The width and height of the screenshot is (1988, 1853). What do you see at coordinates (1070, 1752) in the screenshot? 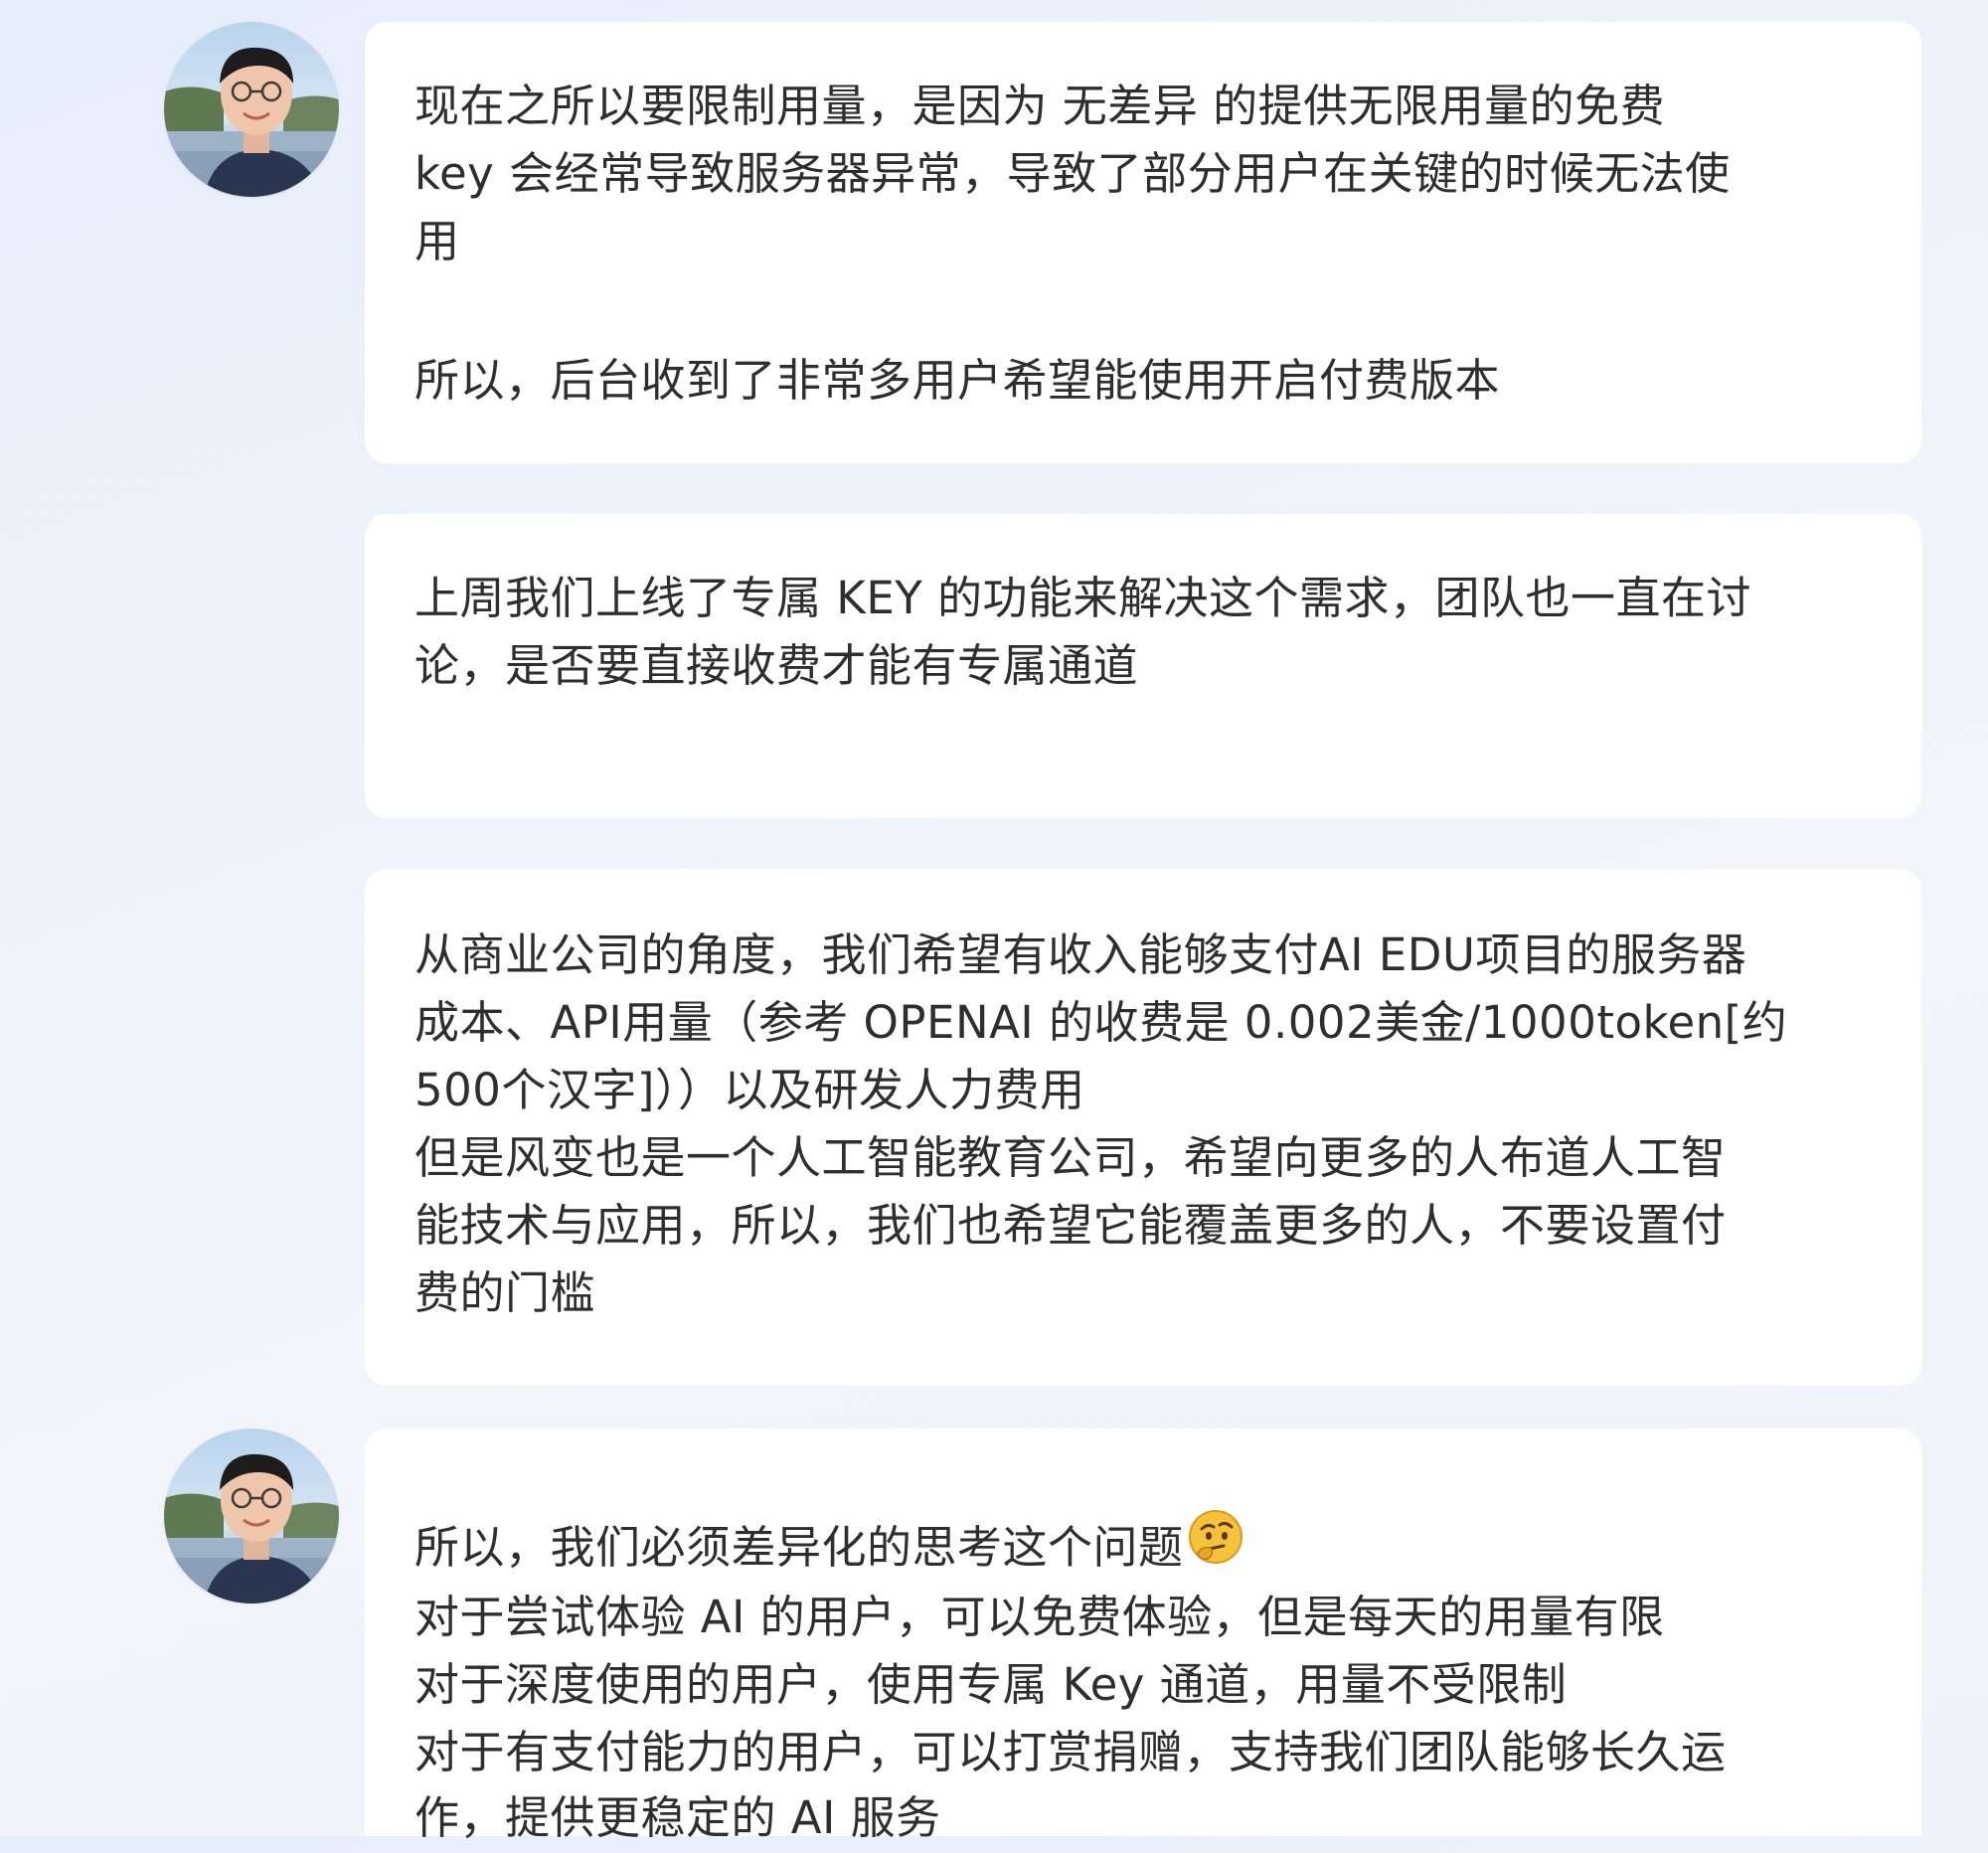
I see `message-text-line: 对于有支付能力的用户，可以打赏捐赠，支持我们团队能够长久运` at bounding box center [1070, 1752].